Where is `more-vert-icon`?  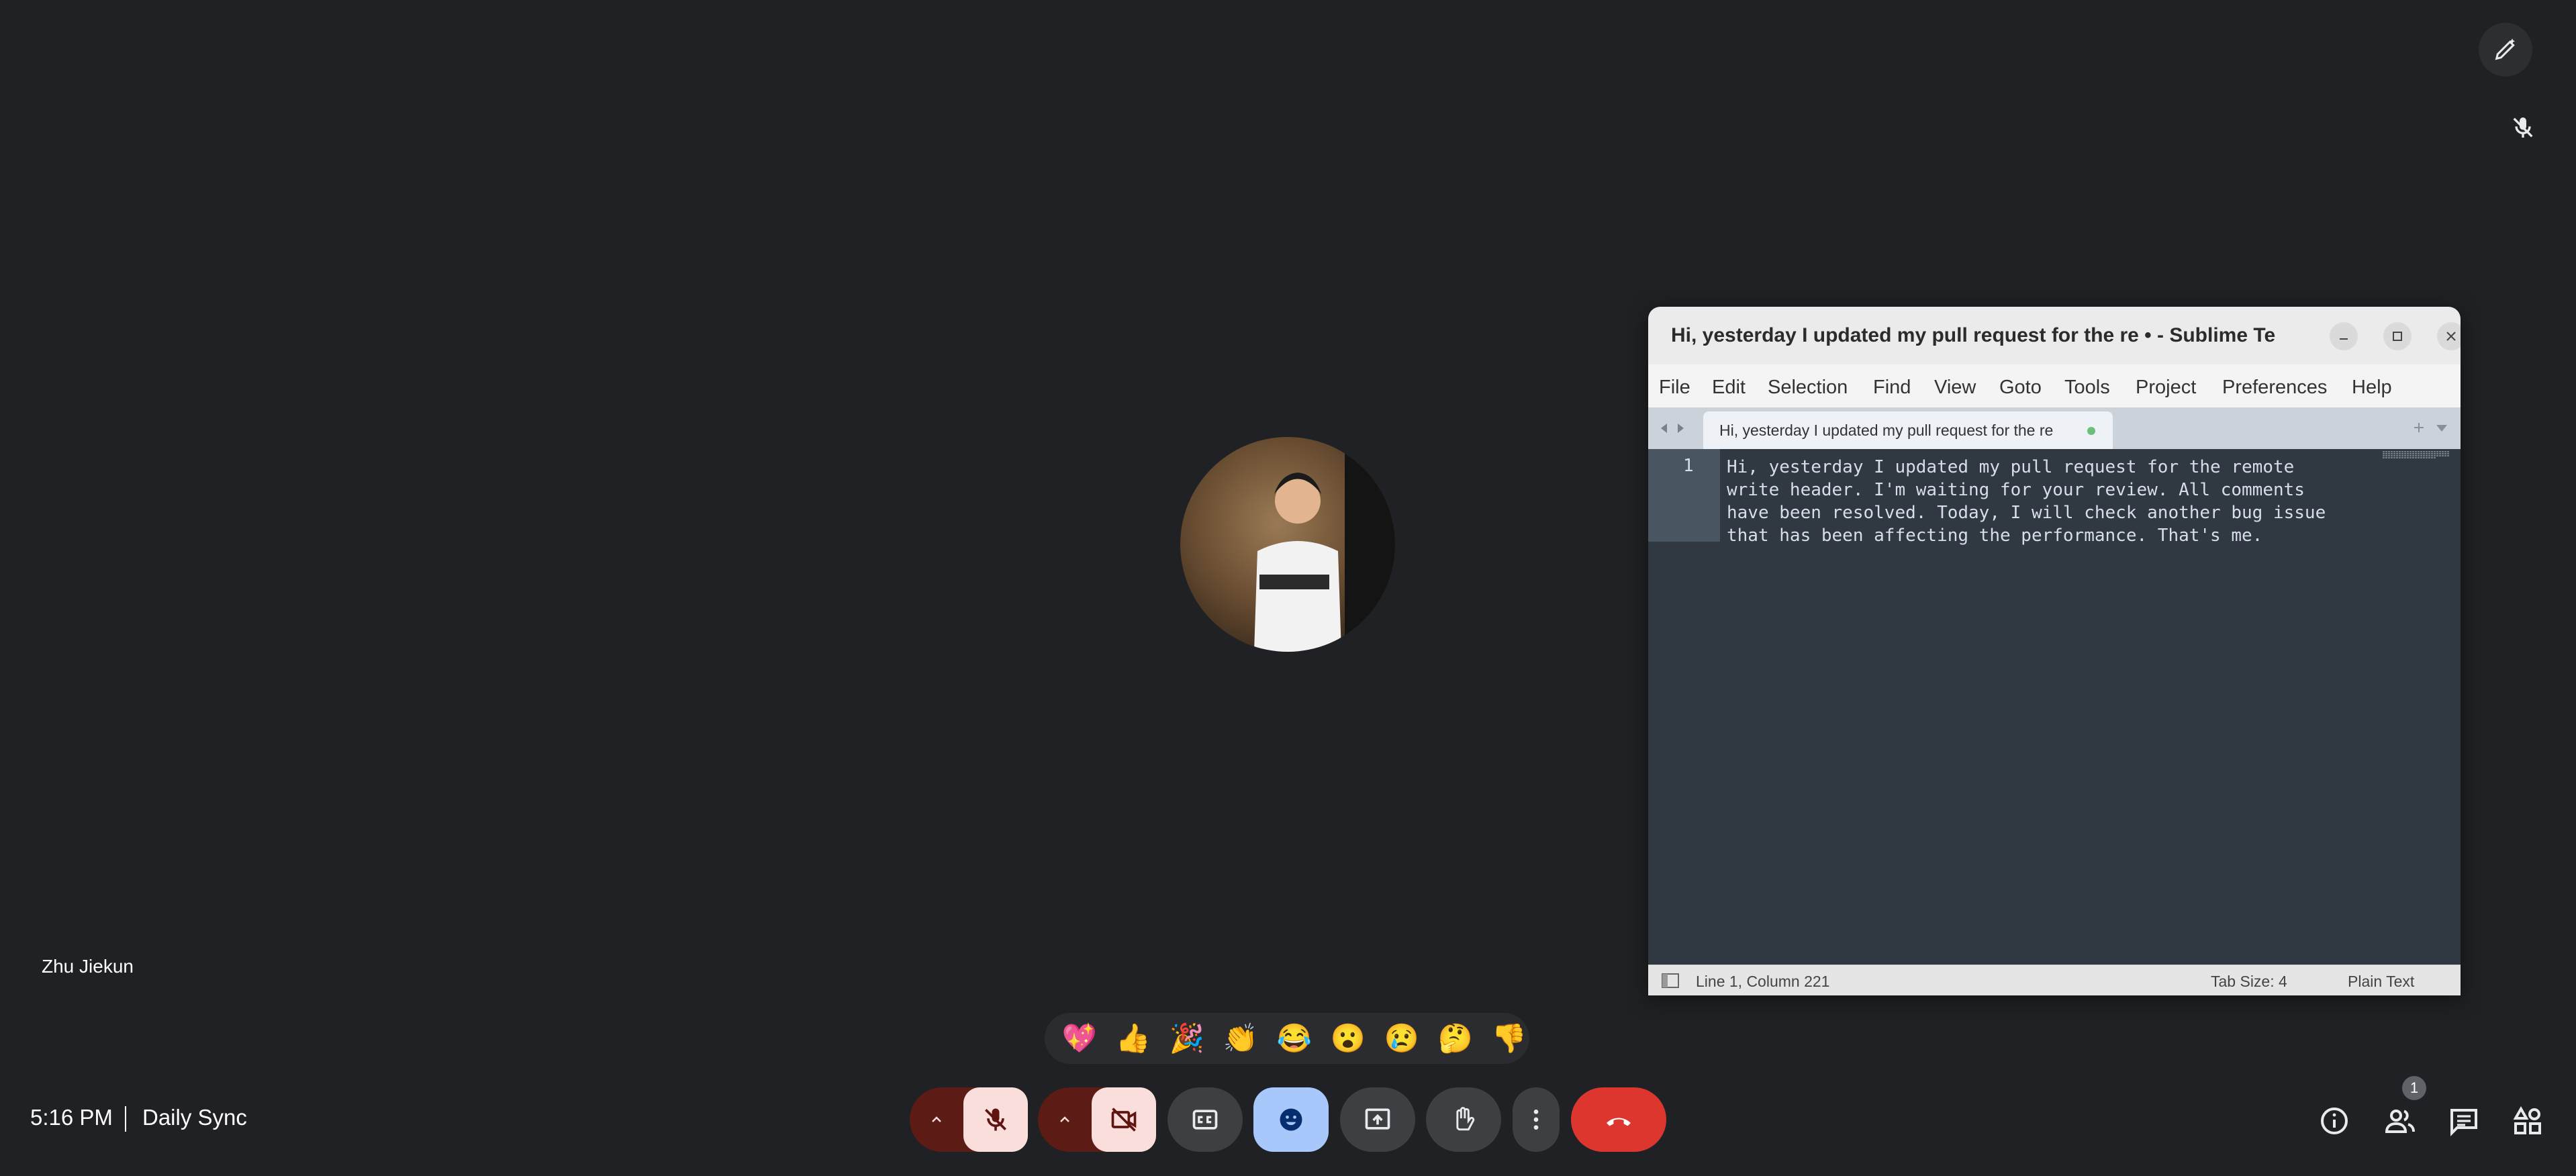 more-vert-icon is located at coordinates (1536, 1120).